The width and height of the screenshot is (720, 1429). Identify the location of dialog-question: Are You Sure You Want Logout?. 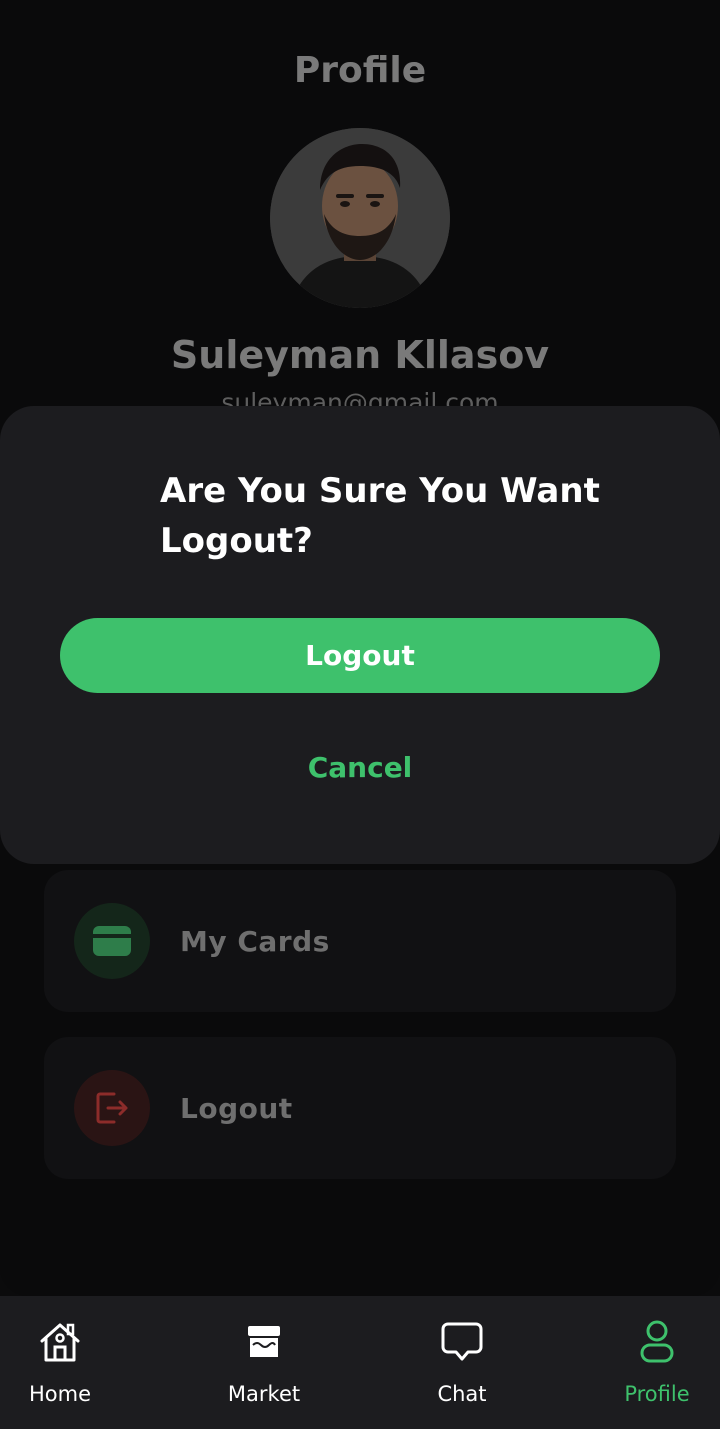
(380, 516).